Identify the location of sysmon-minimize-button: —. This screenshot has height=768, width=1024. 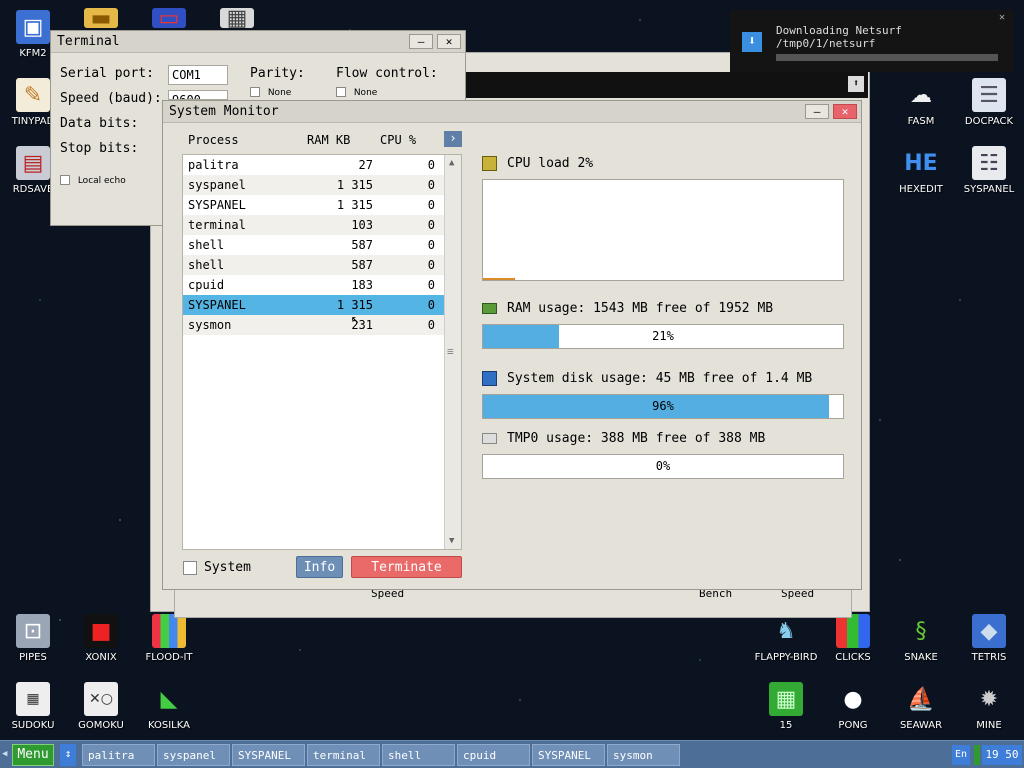
(817, 111).